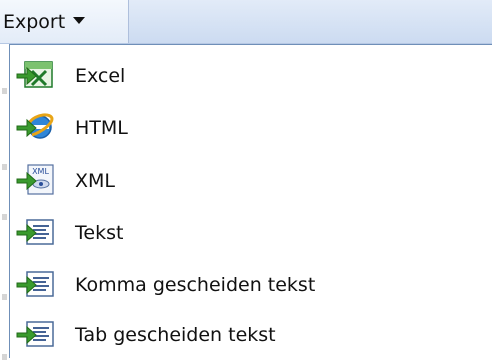 This screenshot has width=492, height=361. I want to click on toolbar: Export, so click(246, 22).